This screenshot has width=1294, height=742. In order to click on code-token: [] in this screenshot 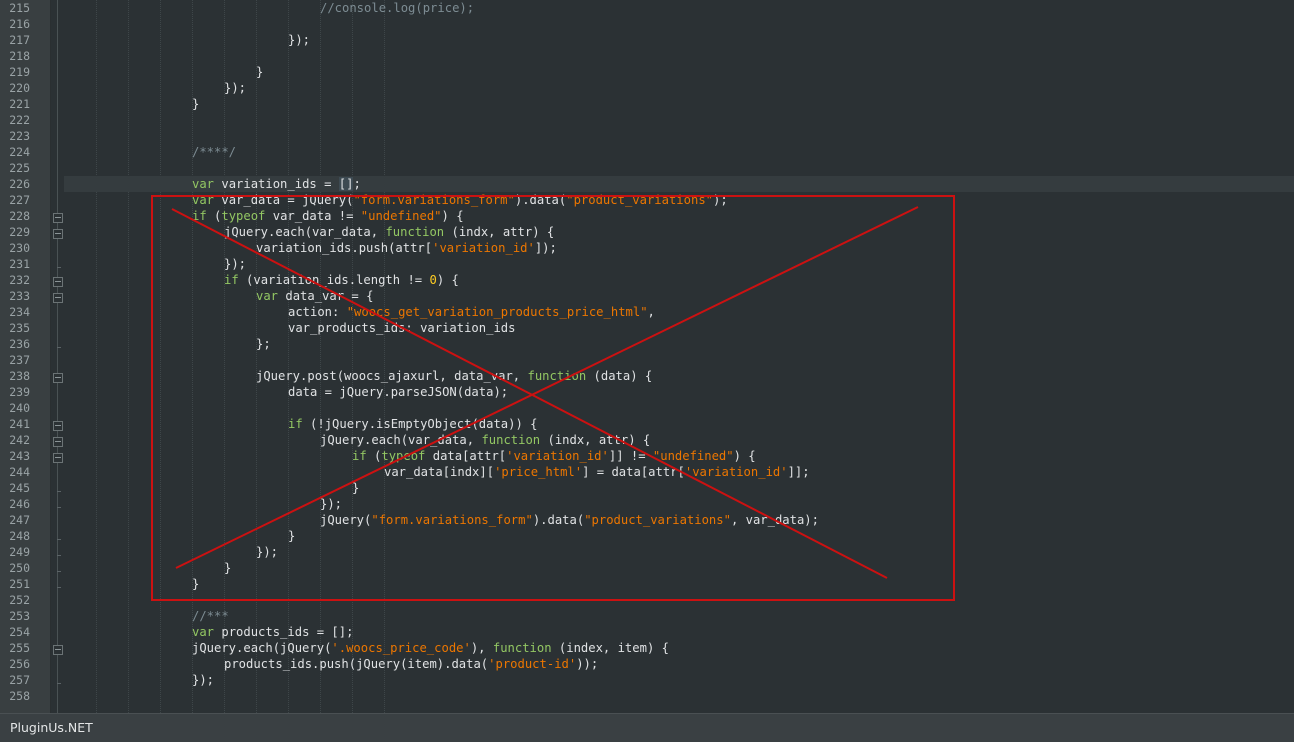, I will do `click(346, 184)`.